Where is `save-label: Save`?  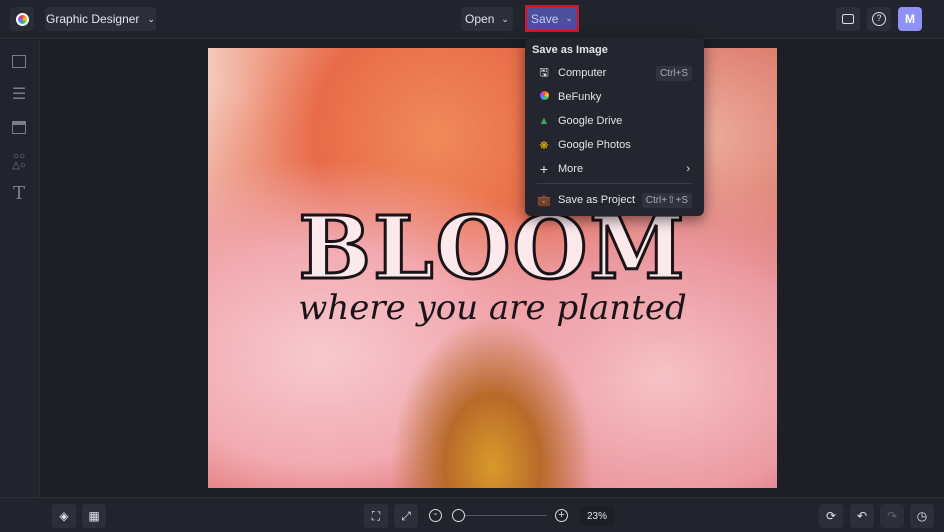
save-label: Save is located at coordinates (545, 18).